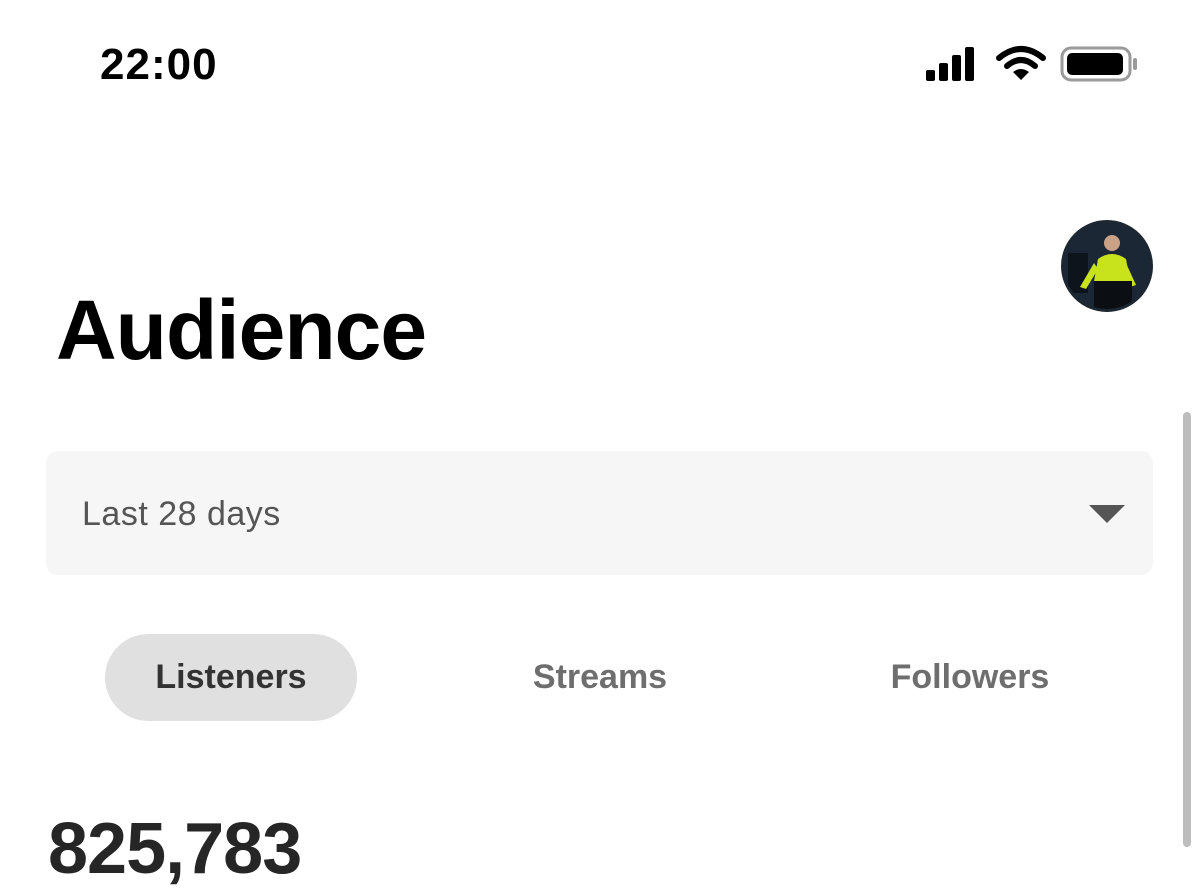 The width and height of the screenshot is (1200, 891). What do you see at coordinates (181, 514) in the screenshot?
I see `period-value: Last 28 days` at bounding box center [181, 514].